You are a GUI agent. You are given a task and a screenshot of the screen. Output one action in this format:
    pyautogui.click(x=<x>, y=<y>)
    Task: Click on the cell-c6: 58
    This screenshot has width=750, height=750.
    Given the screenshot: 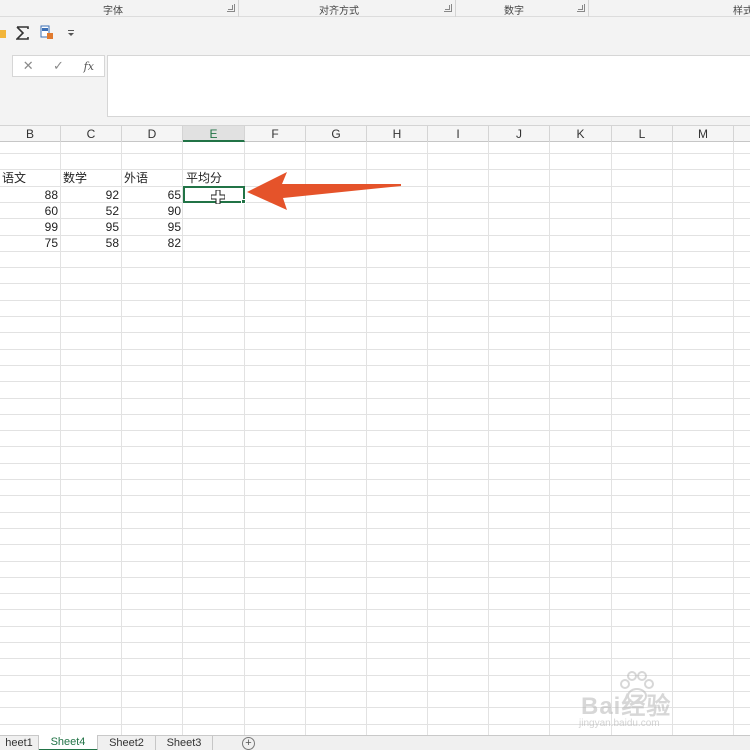 What is the action you would take?
    pyautogui.click(x=90, y=243)
    